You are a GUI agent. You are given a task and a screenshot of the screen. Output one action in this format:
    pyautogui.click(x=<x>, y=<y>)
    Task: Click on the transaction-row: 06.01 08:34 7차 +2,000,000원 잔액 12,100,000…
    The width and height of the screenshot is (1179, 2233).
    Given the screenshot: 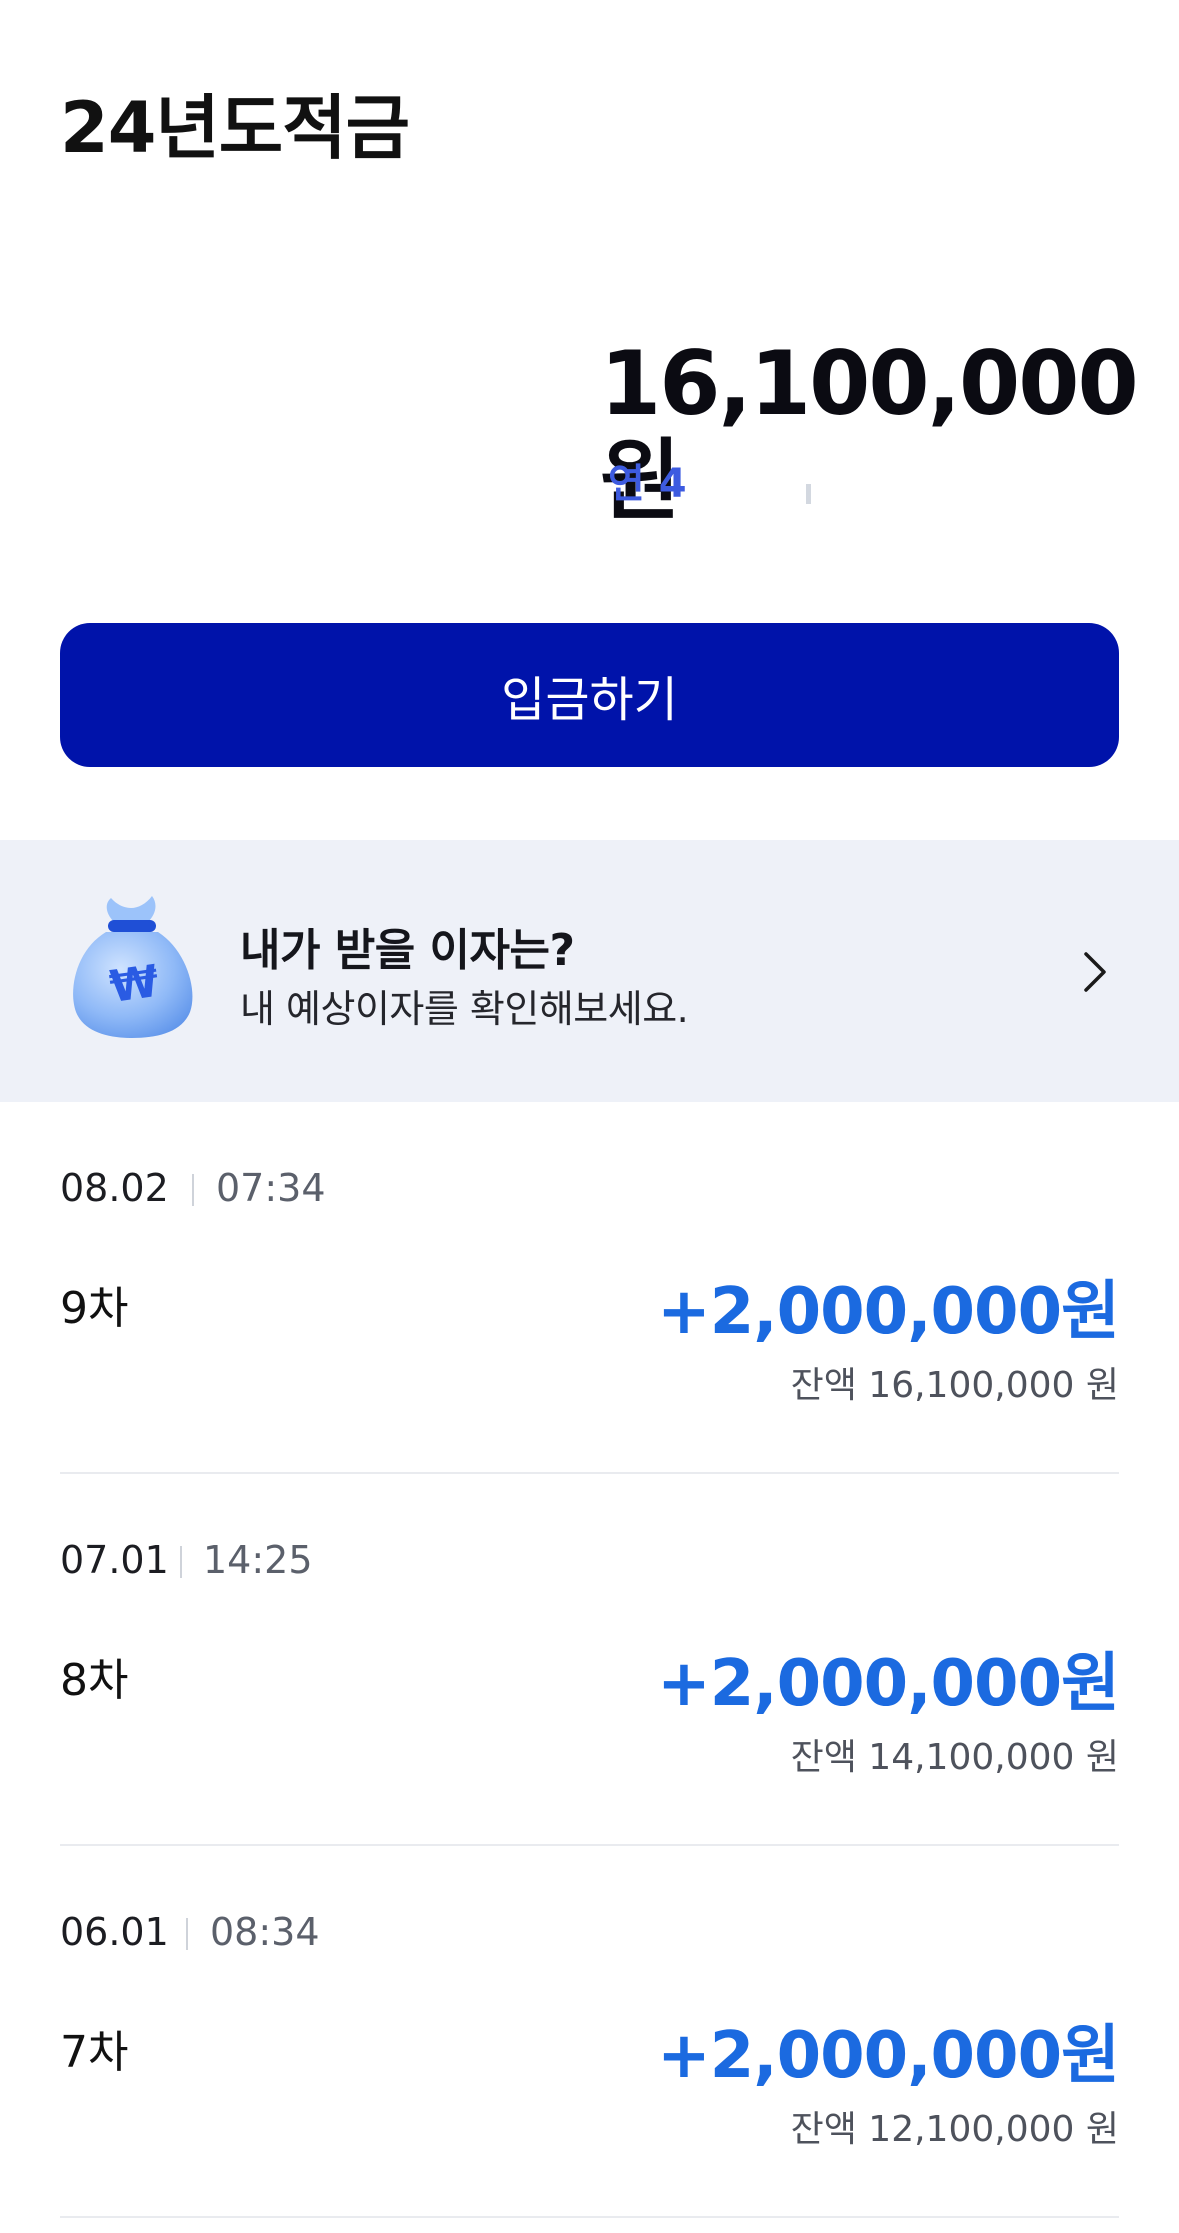 What is the action you would take?
    pyautogui.click(x=590, y=2032)
    